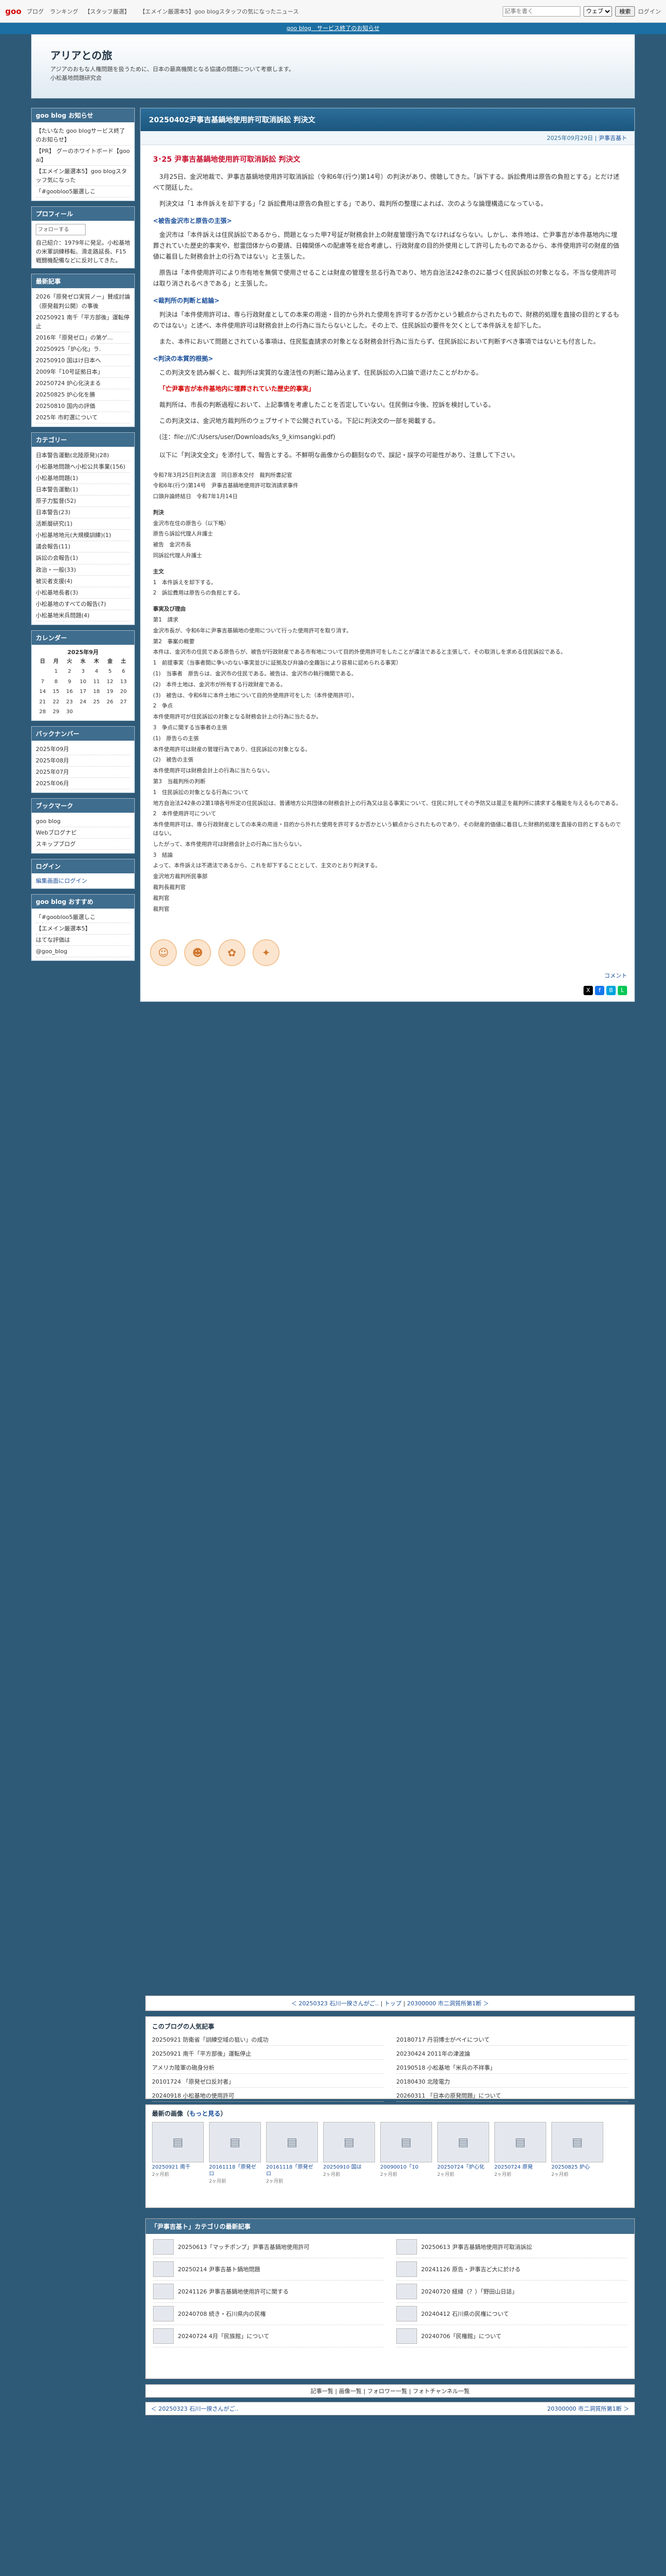  I want to click on search-input, so click(541, 11).